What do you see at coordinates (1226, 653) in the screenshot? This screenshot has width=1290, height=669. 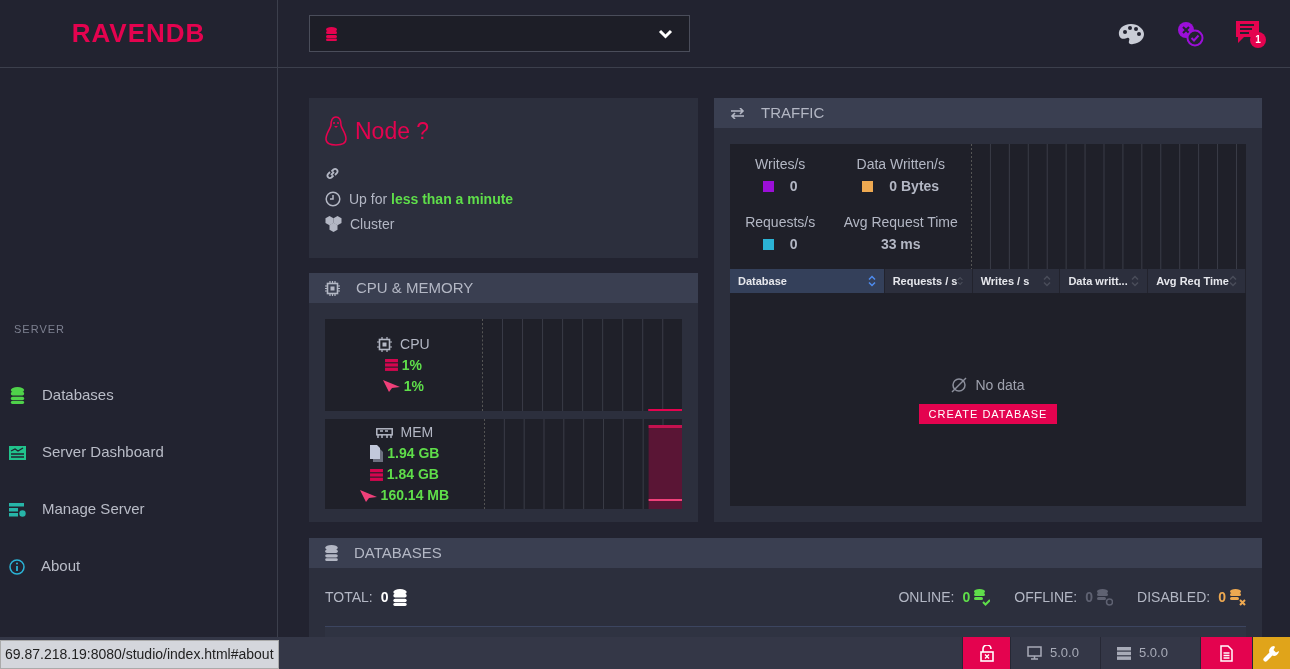 I see `document-icon` at bounding box center [1226, 653].